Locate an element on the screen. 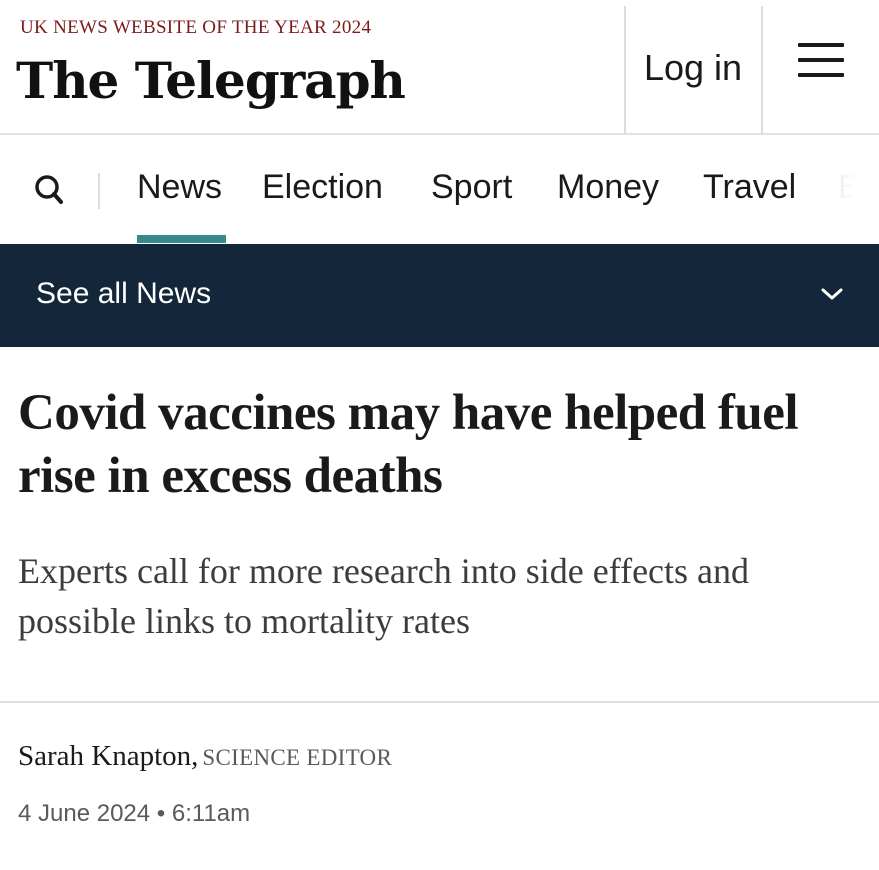  nav-item-money: Money is located at coordinates (608, 187).